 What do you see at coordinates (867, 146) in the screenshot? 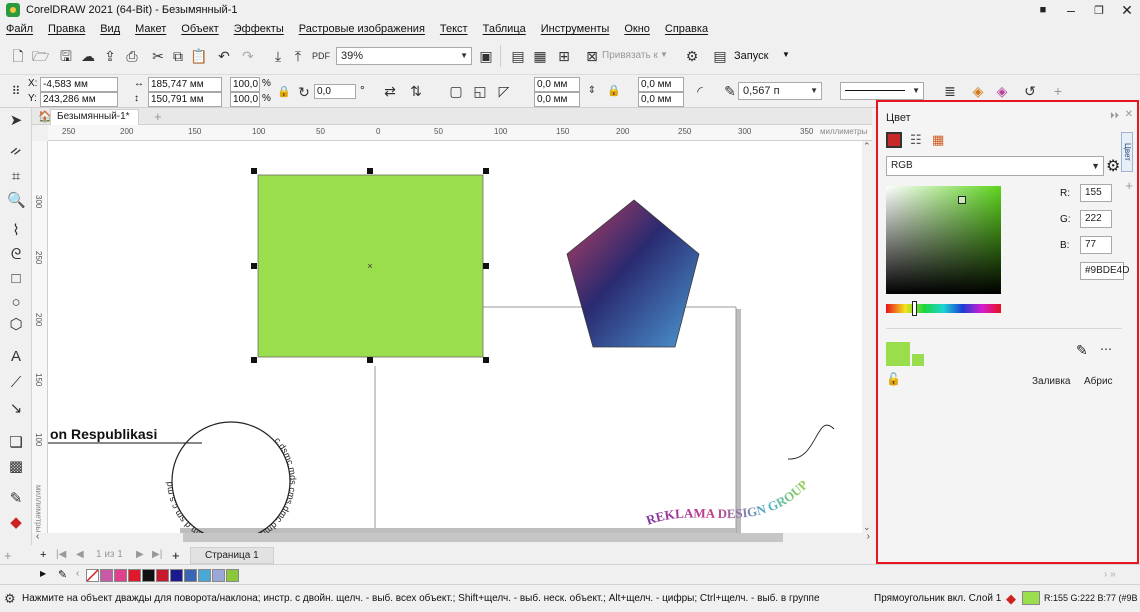
I see `scroll-up-icon: ⌃` at bounding box center [867, 146].